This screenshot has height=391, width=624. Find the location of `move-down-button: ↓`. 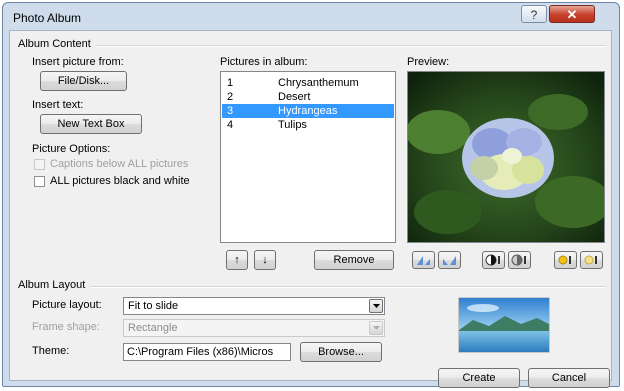

move-down-button: ↓ is located at coordinates (265, 260).